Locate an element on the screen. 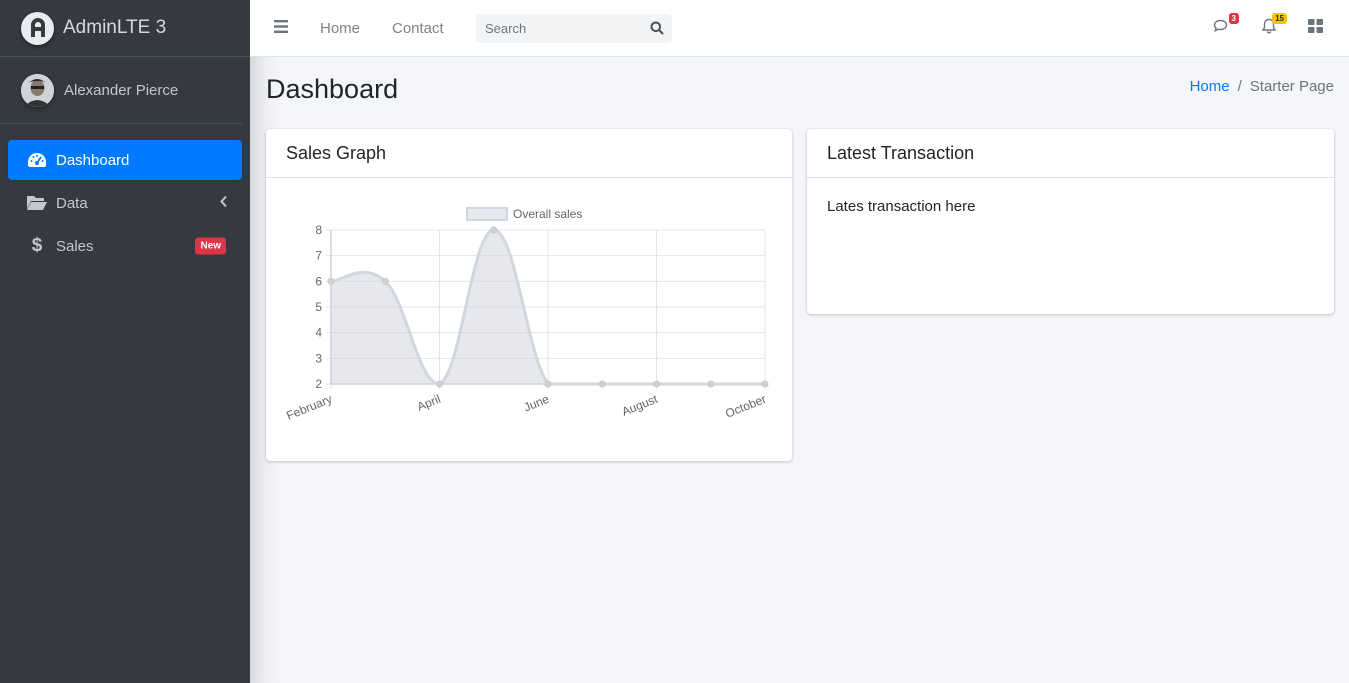  sidebar-item-label: Sales is located at coordinates (75, 246).